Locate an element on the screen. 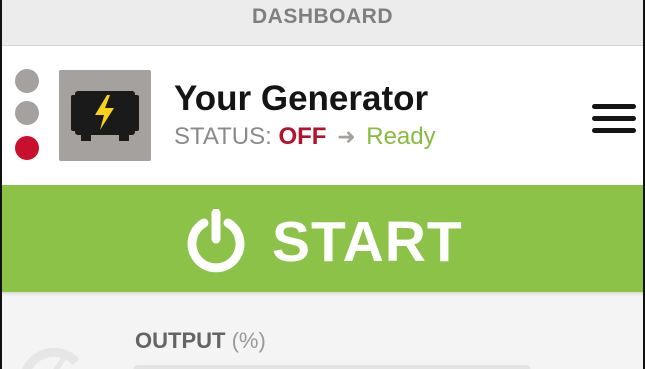 This screenshot has height=369, width=645. title-bar: DASHBOARD is located at coordinates (322, 23).